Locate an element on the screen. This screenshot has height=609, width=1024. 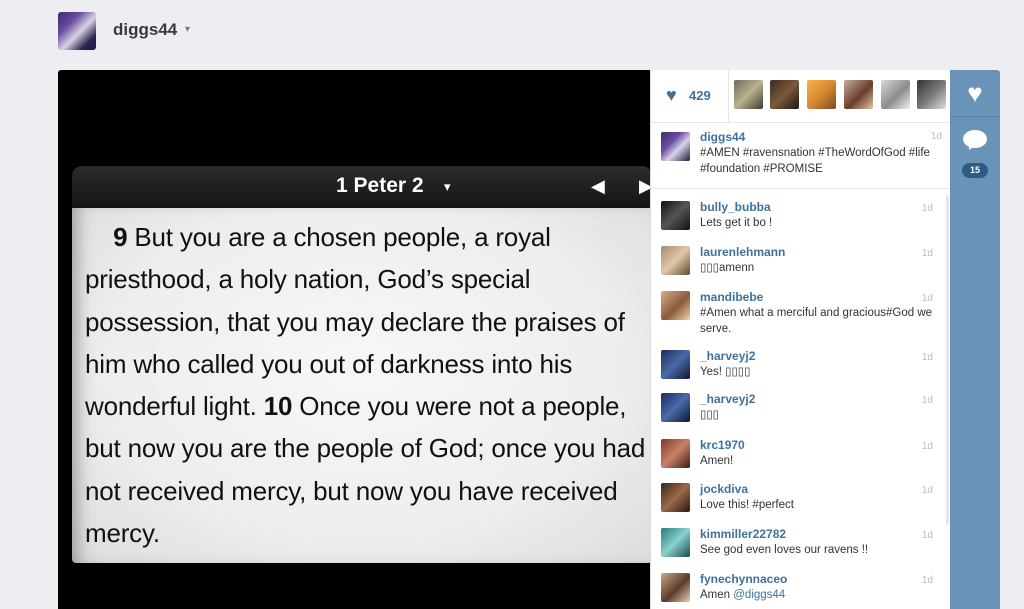
action-bar: ♥ 15 is located at coordinates (975, 339).